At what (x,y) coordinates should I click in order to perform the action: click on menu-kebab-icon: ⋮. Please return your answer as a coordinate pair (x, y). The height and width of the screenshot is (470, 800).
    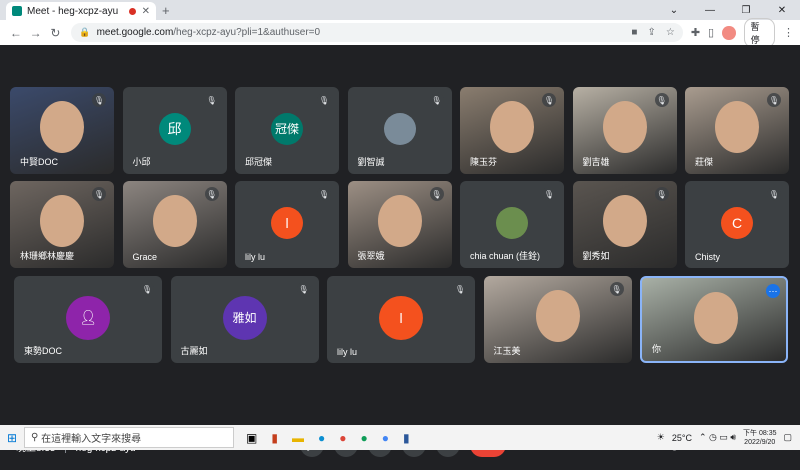
    Looking at the image, I should click on (788, 32).